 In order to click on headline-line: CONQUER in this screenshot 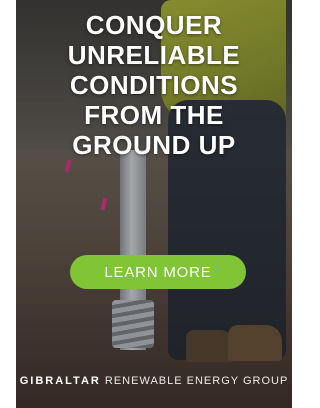, I will do `click(154, 25)`.